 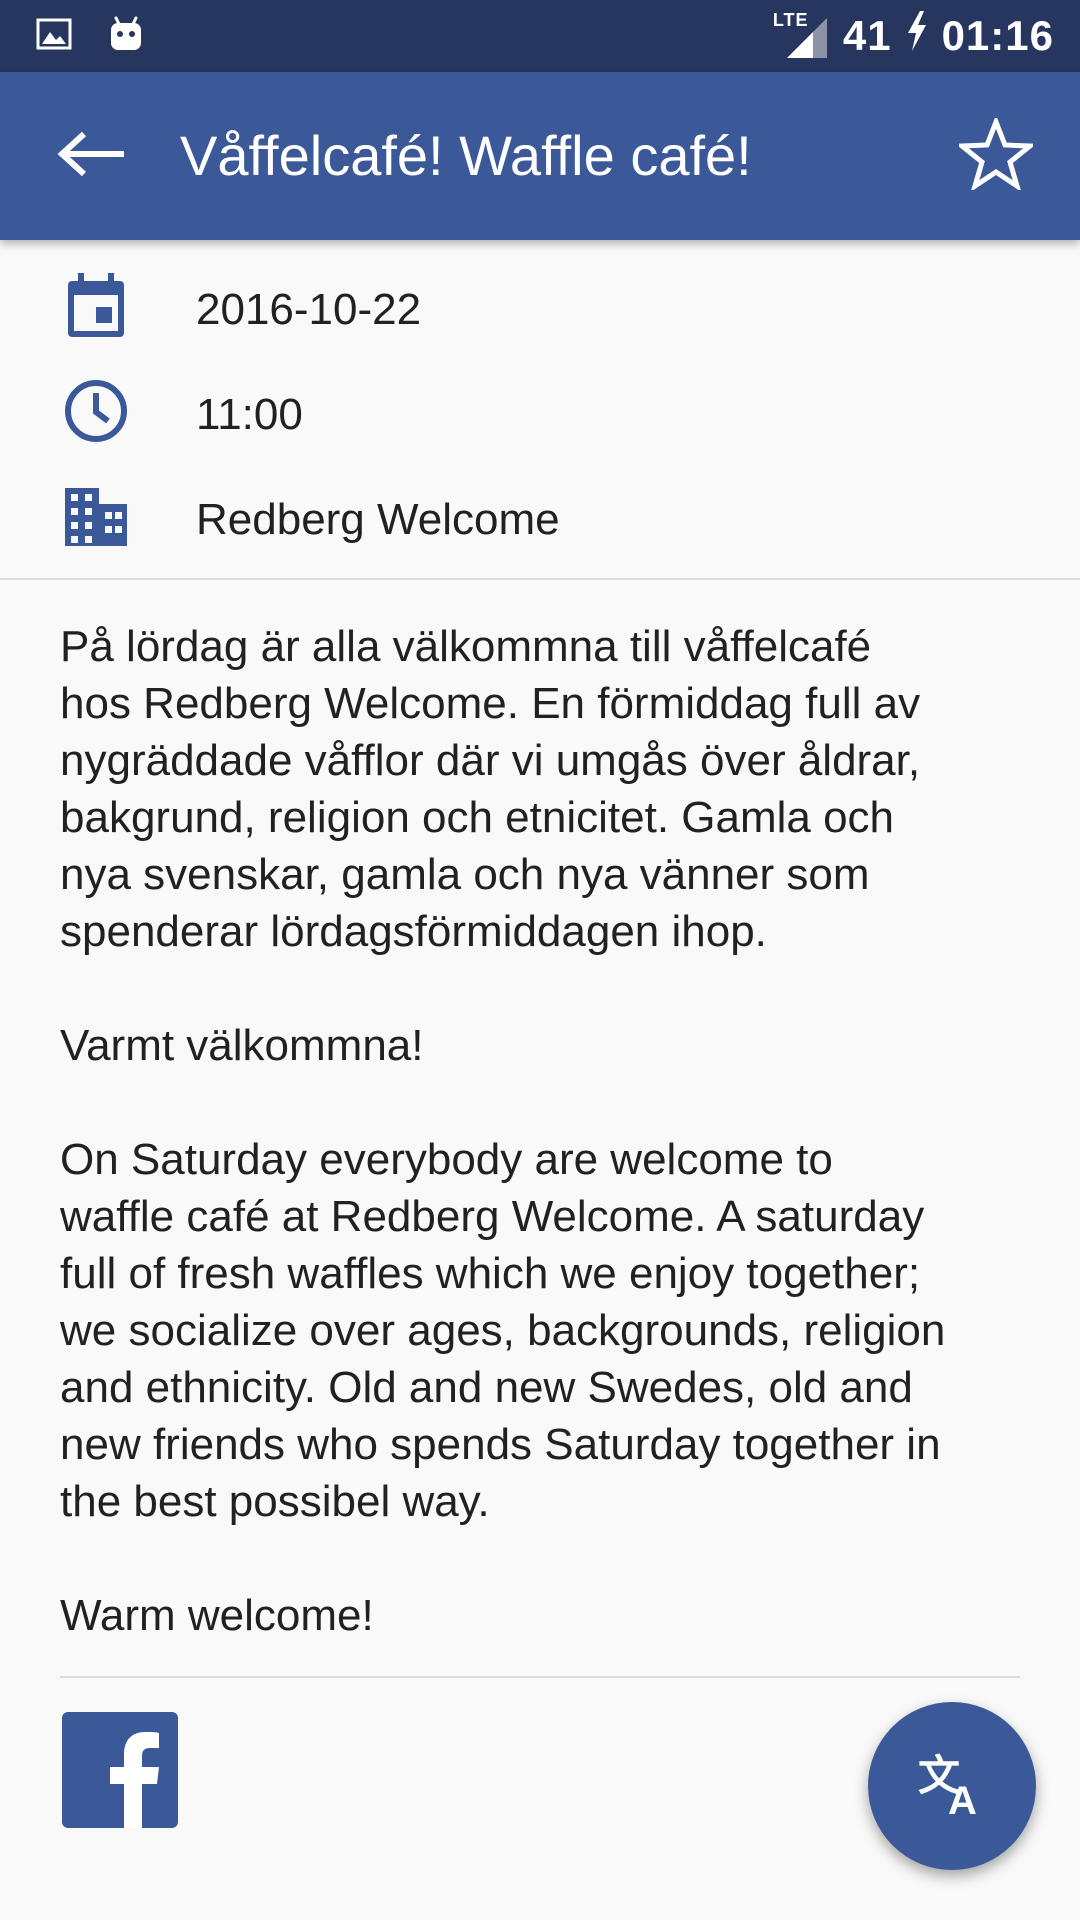 I want to click on event-date-row: 2016-10-22, so click(x=540, y=304).